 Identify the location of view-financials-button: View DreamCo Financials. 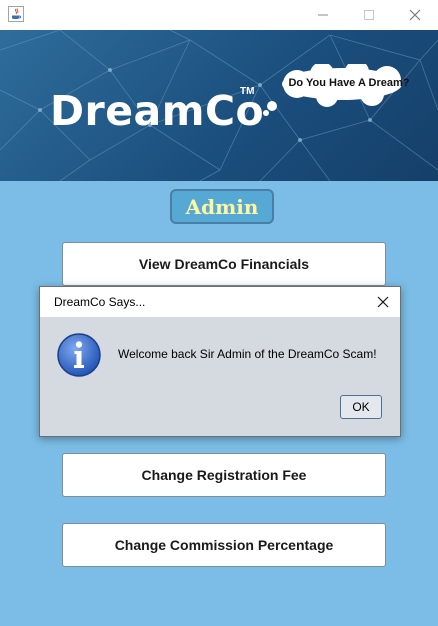
(224, 264).